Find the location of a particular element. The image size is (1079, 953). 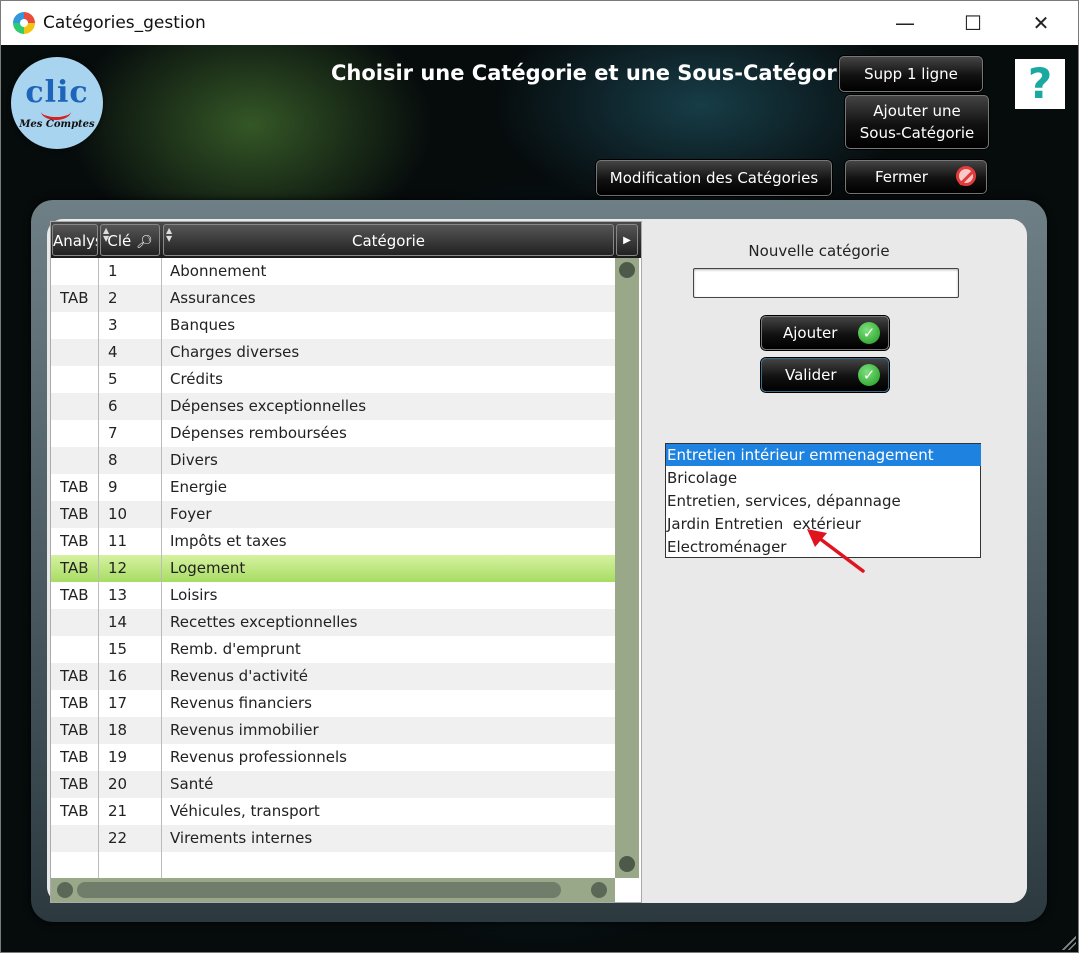

stop-icon is located at coordinates (966, 176).